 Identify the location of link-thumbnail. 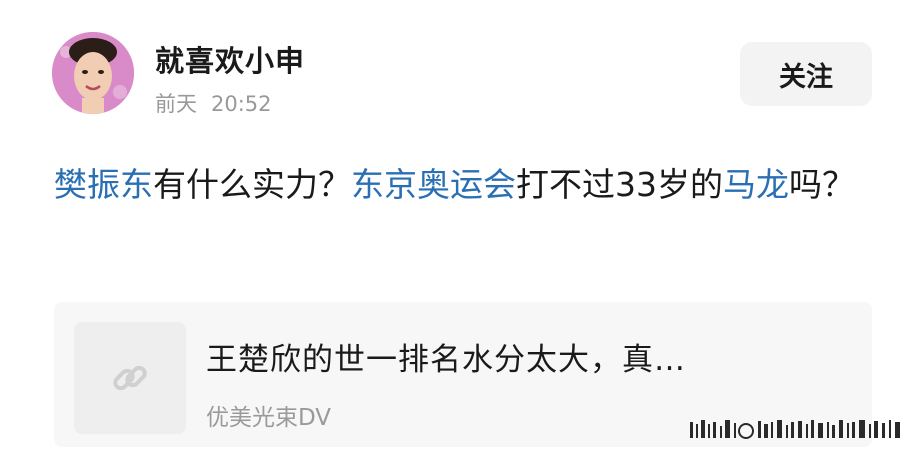
(130, 378).